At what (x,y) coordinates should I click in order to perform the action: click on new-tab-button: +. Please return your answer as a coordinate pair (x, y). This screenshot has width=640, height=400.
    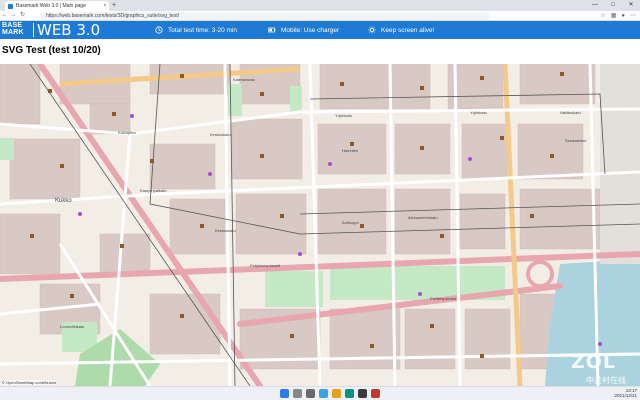
    Looking at the image, I should click on (114, 5).